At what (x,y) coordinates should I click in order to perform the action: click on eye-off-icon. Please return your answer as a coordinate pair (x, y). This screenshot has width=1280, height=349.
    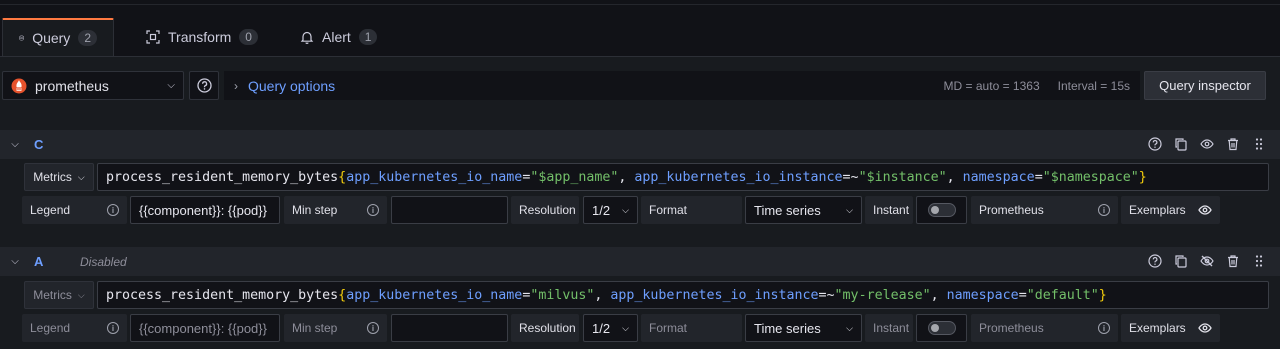
    Looking at the image, I should click on (1207, 261).